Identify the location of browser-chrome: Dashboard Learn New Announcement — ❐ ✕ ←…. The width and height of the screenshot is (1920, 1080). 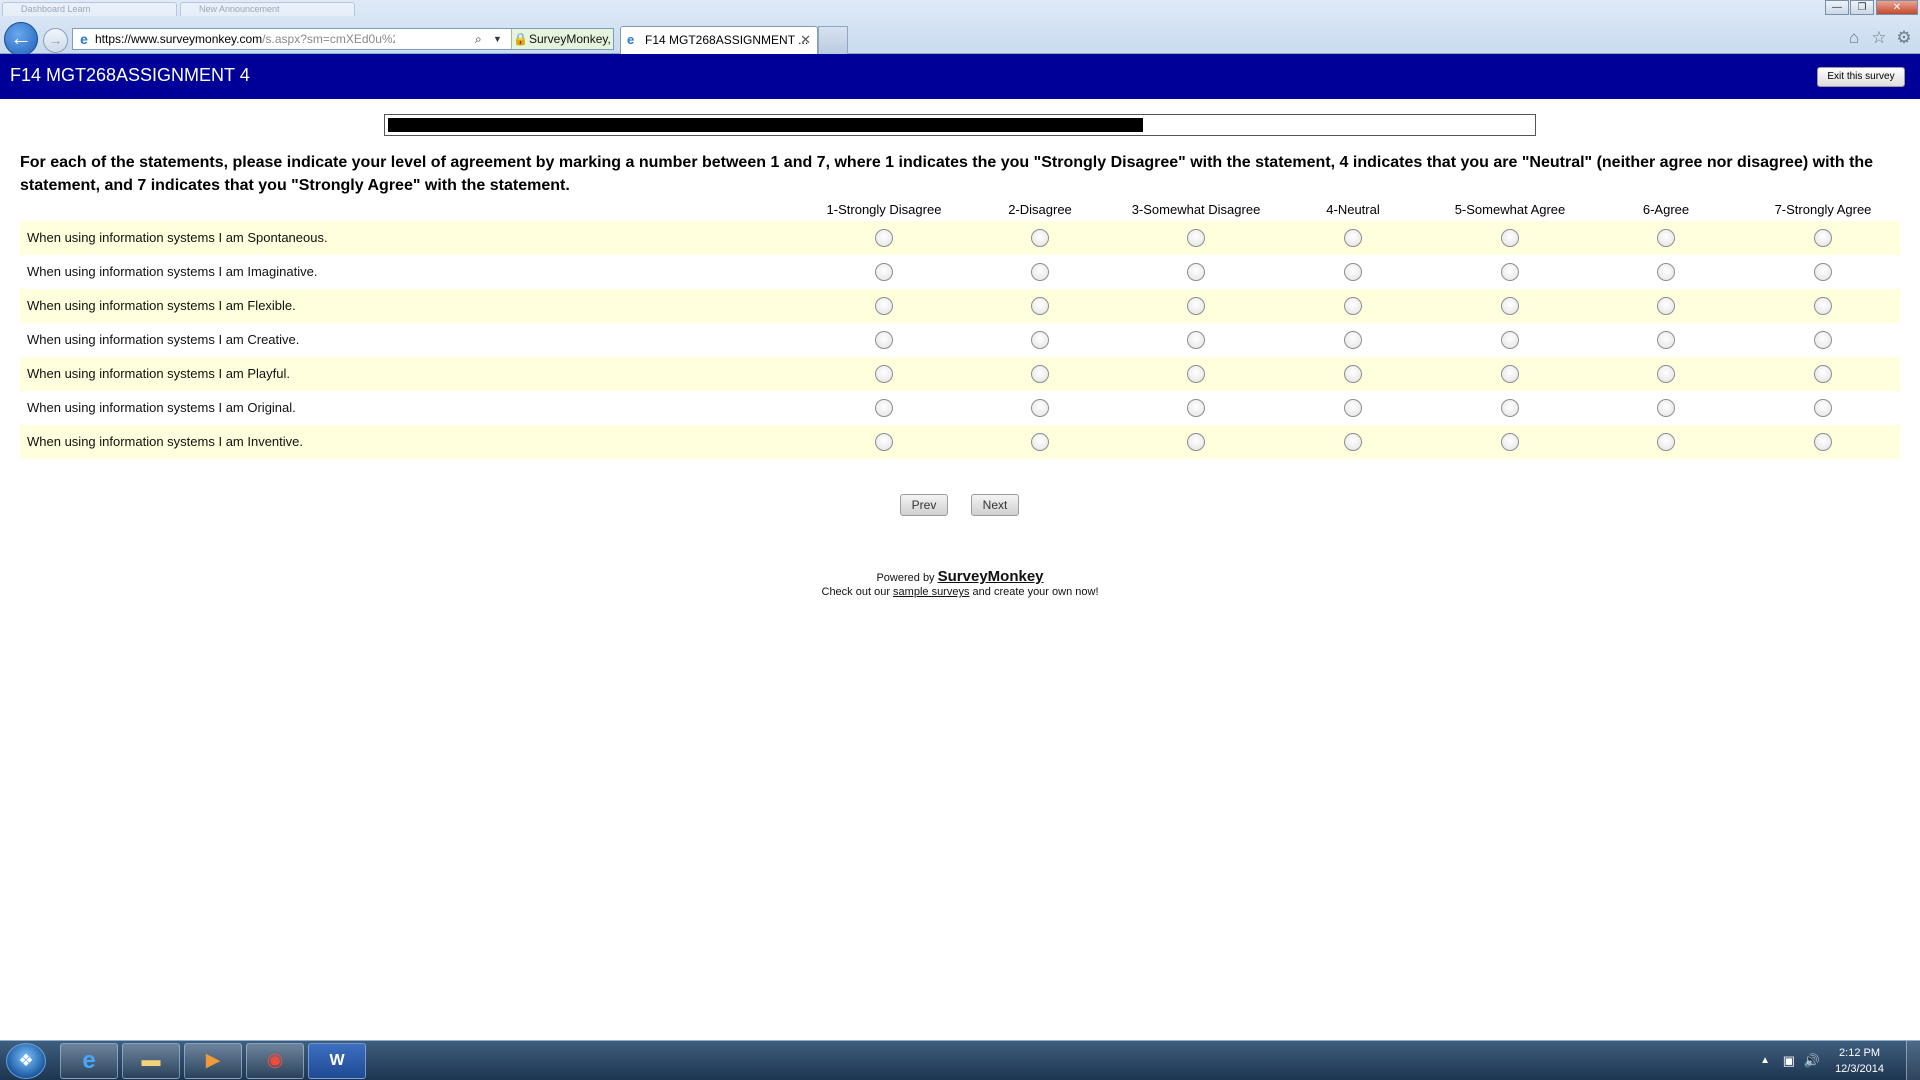
(960, 28).